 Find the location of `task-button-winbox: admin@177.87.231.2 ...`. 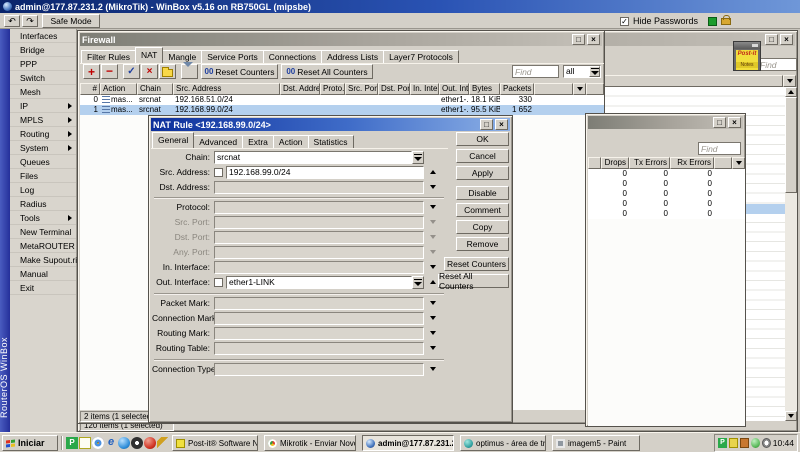

task-button-winbox: admin@177.87.231.2 ... is located at coordinates (408, 443).